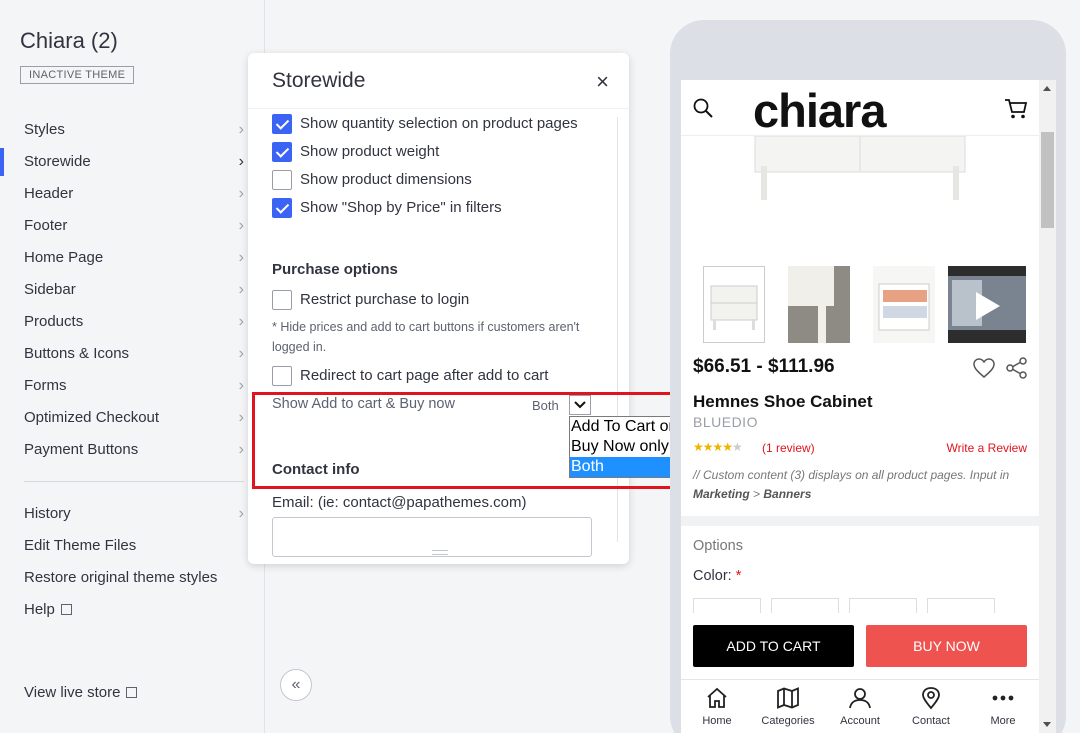 This screenshot has width=1080, height=733. What do you see at coordinates (725, 422) in the screenshot?
I see `product-brand: BLUEDIO` at bounding box center [725, 422].